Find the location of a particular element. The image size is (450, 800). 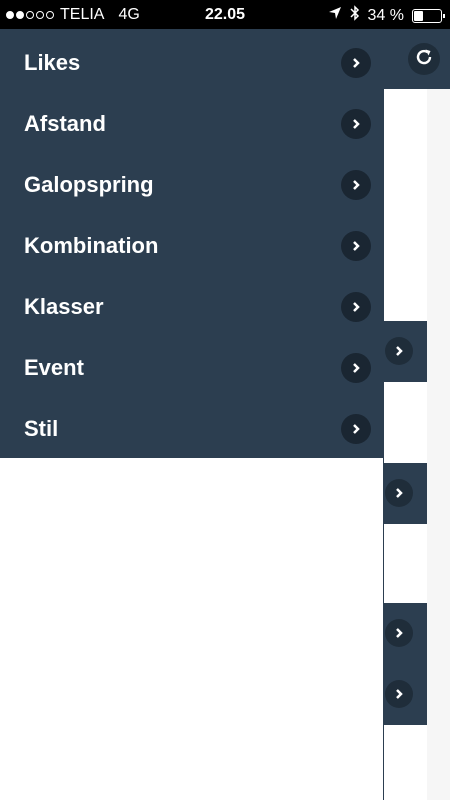

menu-item-event: Event is located at coordinates (192, 367).